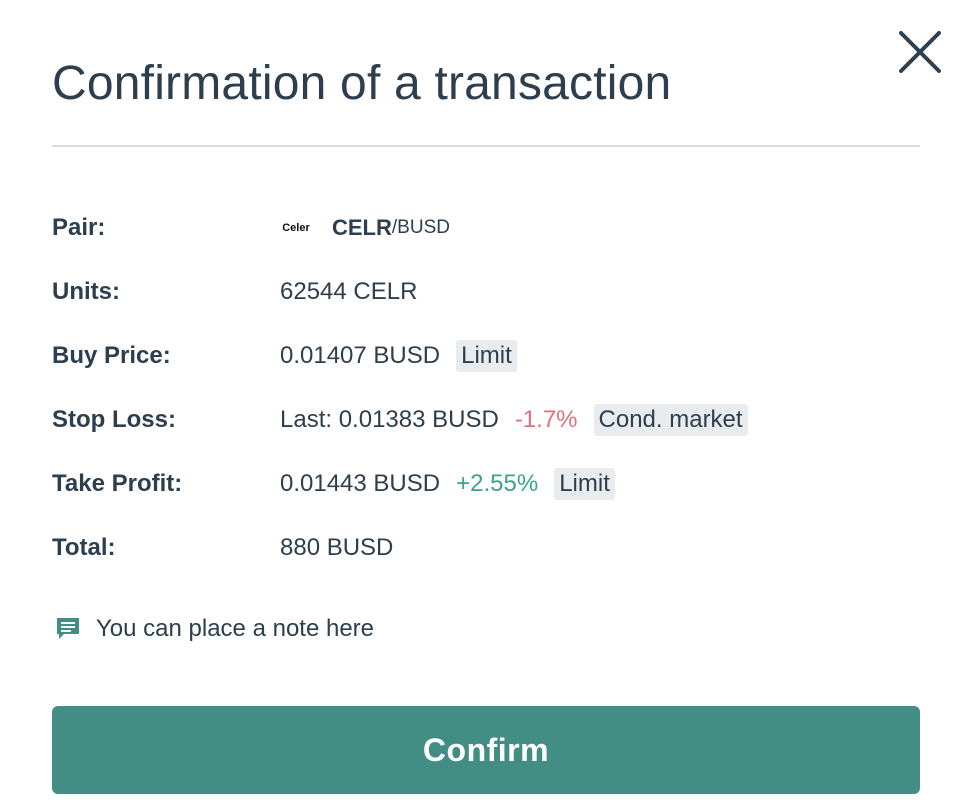 The height and width of the screenshot is (812, 962). Describe the element at coordinates (114, 419) in the screenshot. I see `stop-loss-label: Stop Loss:` at that location.